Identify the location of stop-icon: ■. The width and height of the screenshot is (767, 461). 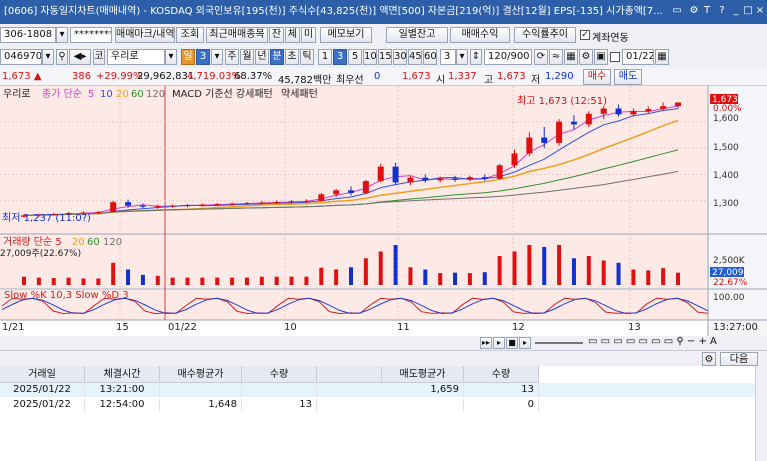
(512, 343).